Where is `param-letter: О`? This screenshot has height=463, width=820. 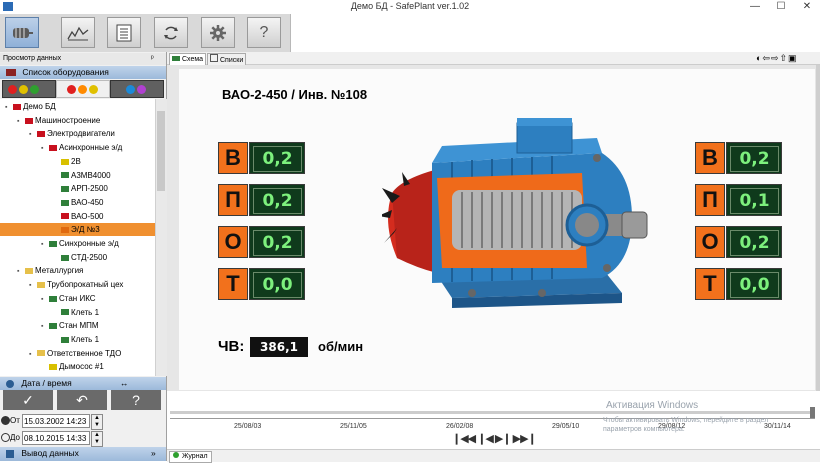 param-letter: О is located at coordinates (233, 242).